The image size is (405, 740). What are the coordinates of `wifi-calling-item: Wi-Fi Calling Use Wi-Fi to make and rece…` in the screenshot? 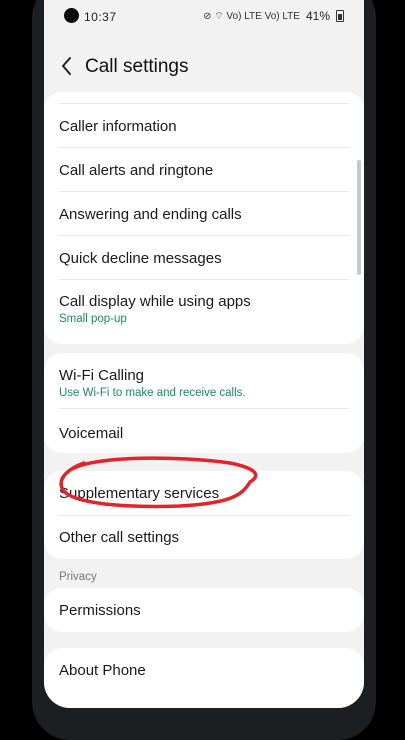 It's located at (204, 383).